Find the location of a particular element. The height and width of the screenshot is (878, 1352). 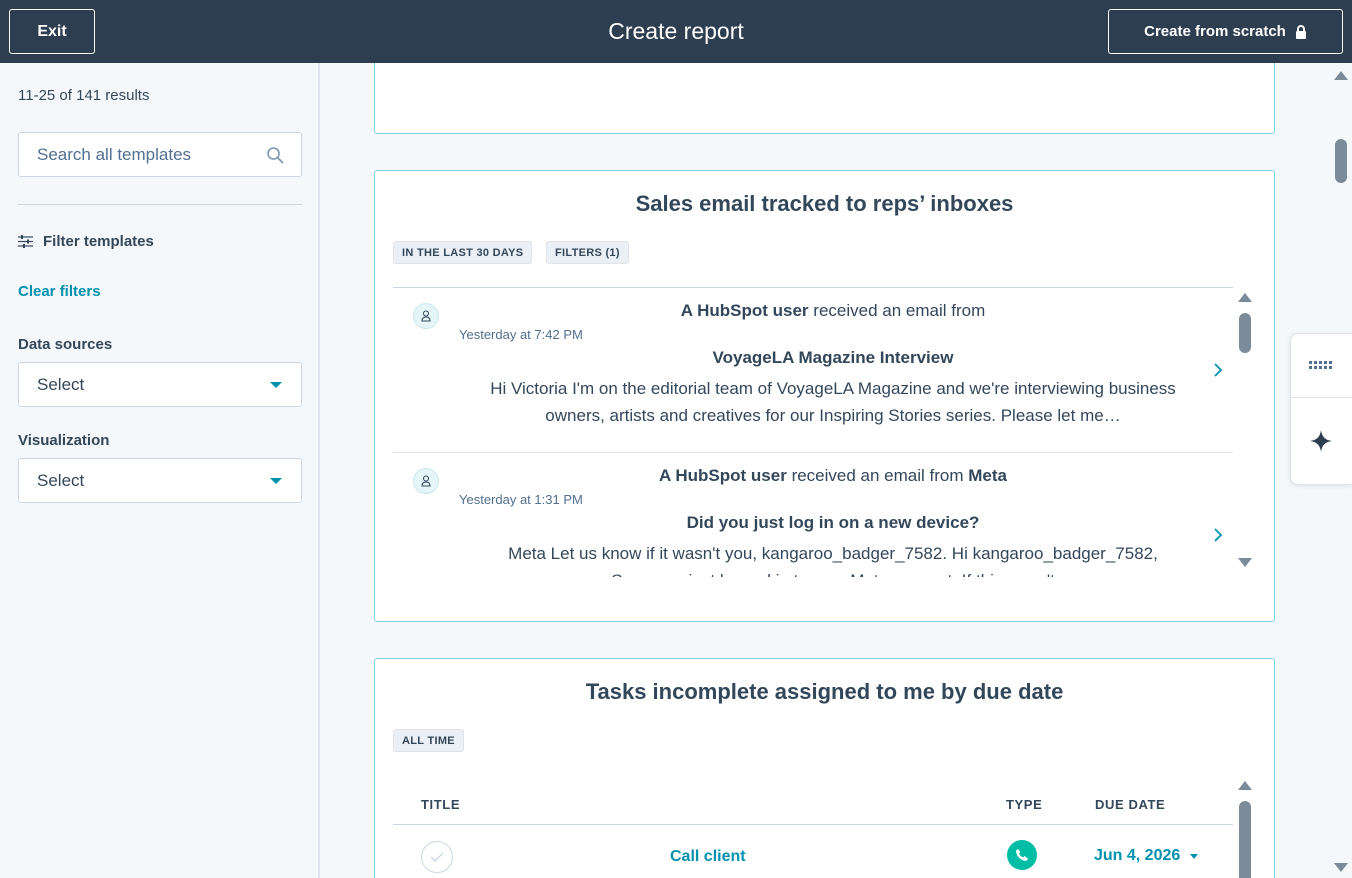

lock-icon is located at coordinates (1300, 31).